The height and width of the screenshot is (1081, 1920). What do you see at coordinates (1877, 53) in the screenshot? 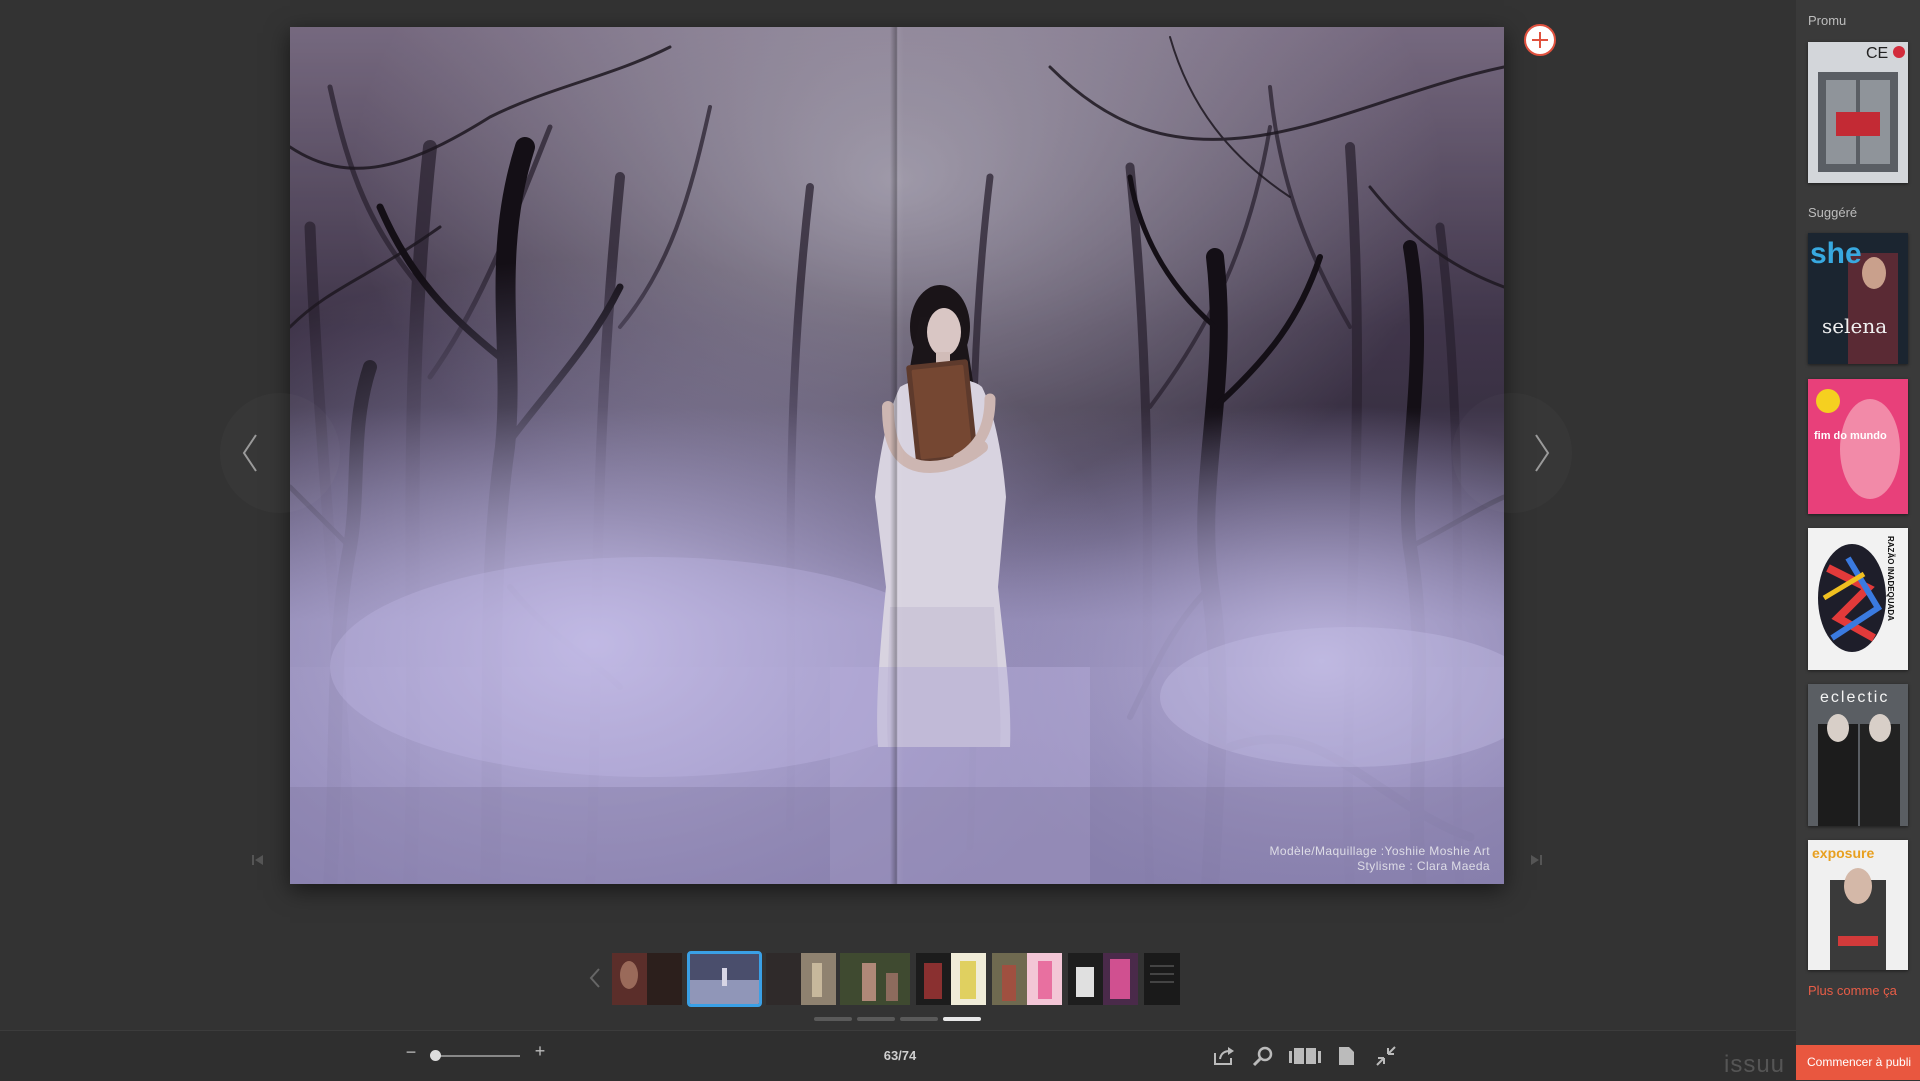
I see `ceo-cover-title: CE` at bounding box center [1877, 53].